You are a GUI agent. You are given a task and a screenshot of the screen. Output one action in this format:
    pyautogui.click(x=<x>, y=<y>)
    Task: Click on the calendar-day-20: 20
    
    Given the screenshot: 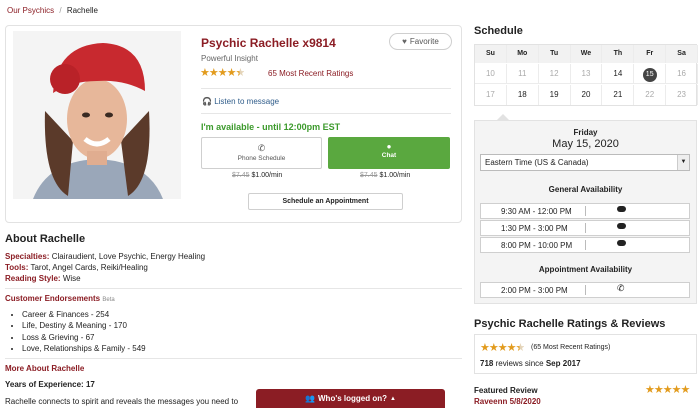 What is the action you would take?
    pyautogui.click(x=587, y=95)
    